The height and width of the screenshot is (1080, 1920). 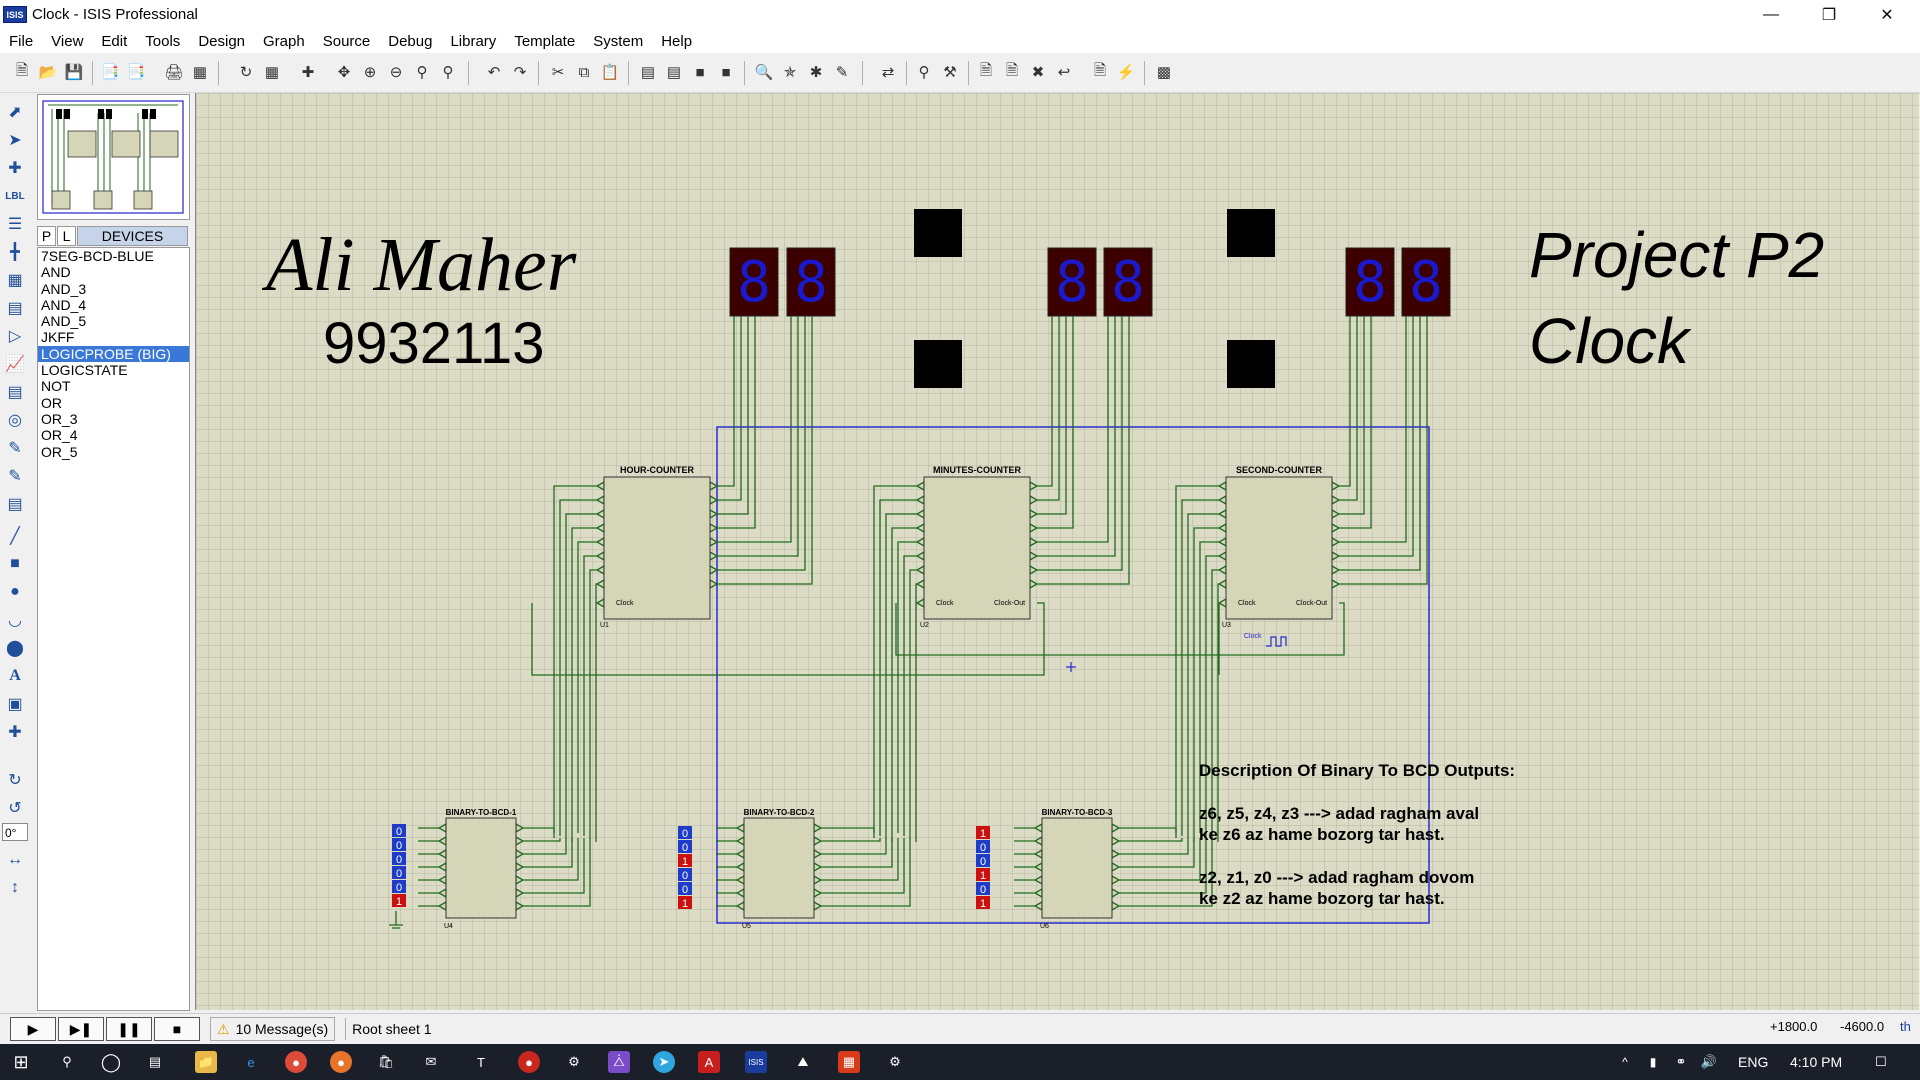 I want to click on undo-icon: ↶, so click(x=494, y=72).